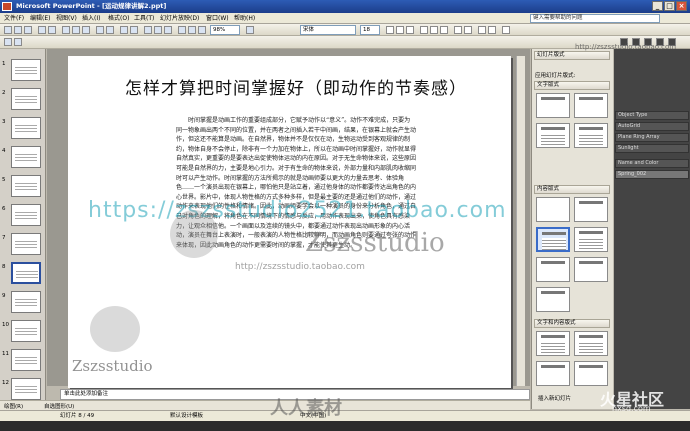 Image resolution: width=690 pixels, height=431 pixels. Describe the element at coordinates (624, 42) in the screenshot. I see `max-toolbar-icon` at that location.